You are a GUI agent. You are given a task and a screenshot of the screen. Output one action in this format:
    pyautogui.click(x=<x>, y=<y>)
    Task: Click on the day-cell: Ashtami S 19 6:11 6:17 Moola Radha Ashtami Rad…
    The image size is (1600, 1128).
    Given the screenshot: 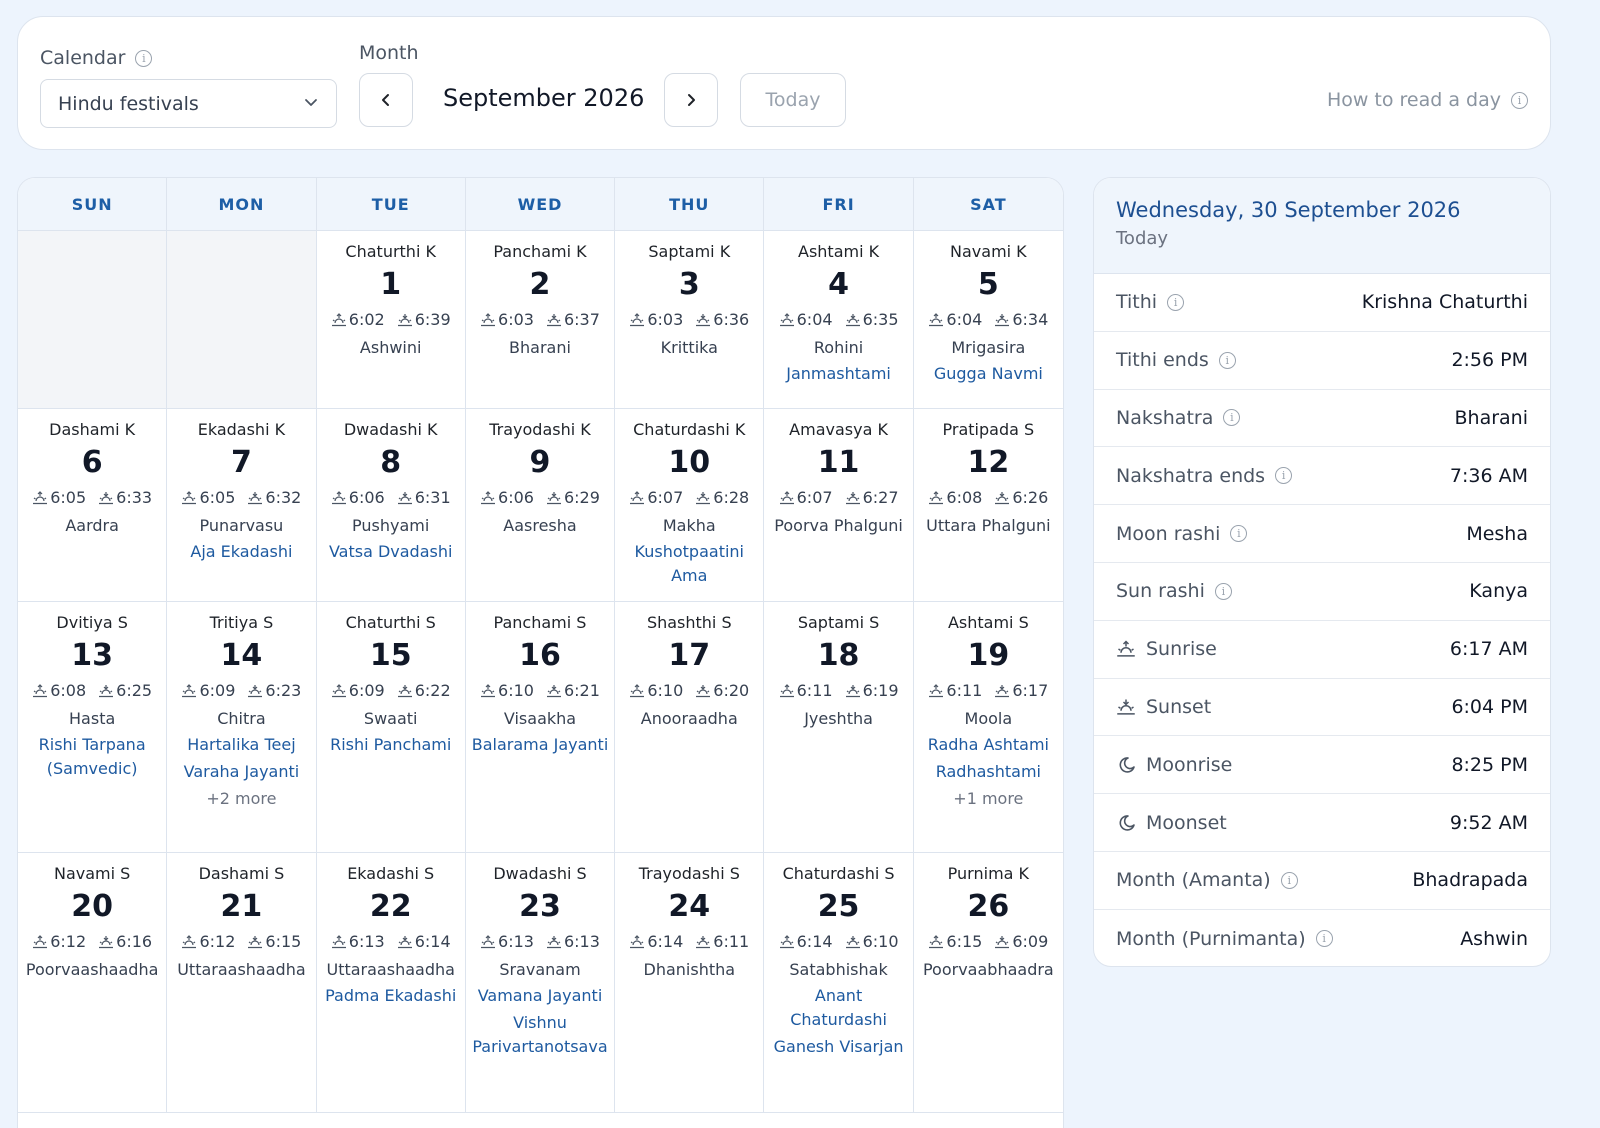 What is the action you would take?
    pyautogui.click(x=988, y=727)
    